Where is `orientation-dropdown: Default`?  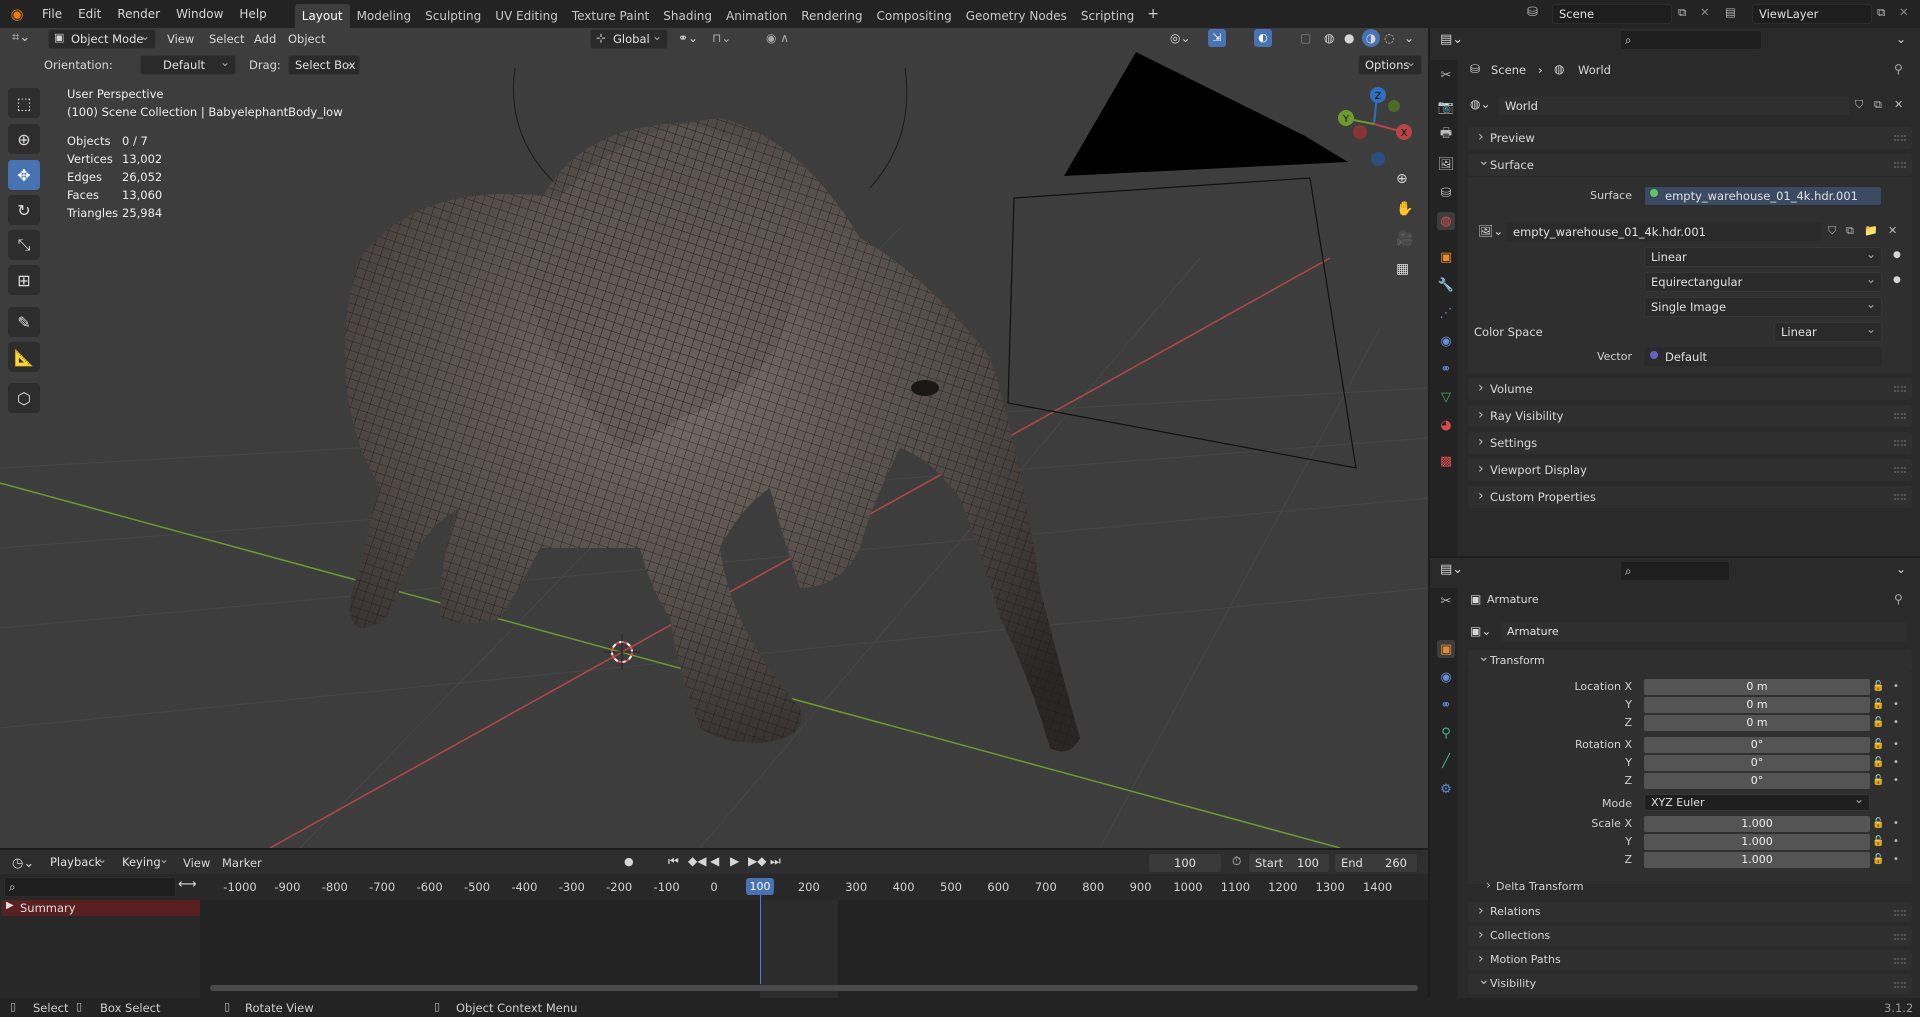
orientation-dropdown: Default is located at coordinates (188, 65).